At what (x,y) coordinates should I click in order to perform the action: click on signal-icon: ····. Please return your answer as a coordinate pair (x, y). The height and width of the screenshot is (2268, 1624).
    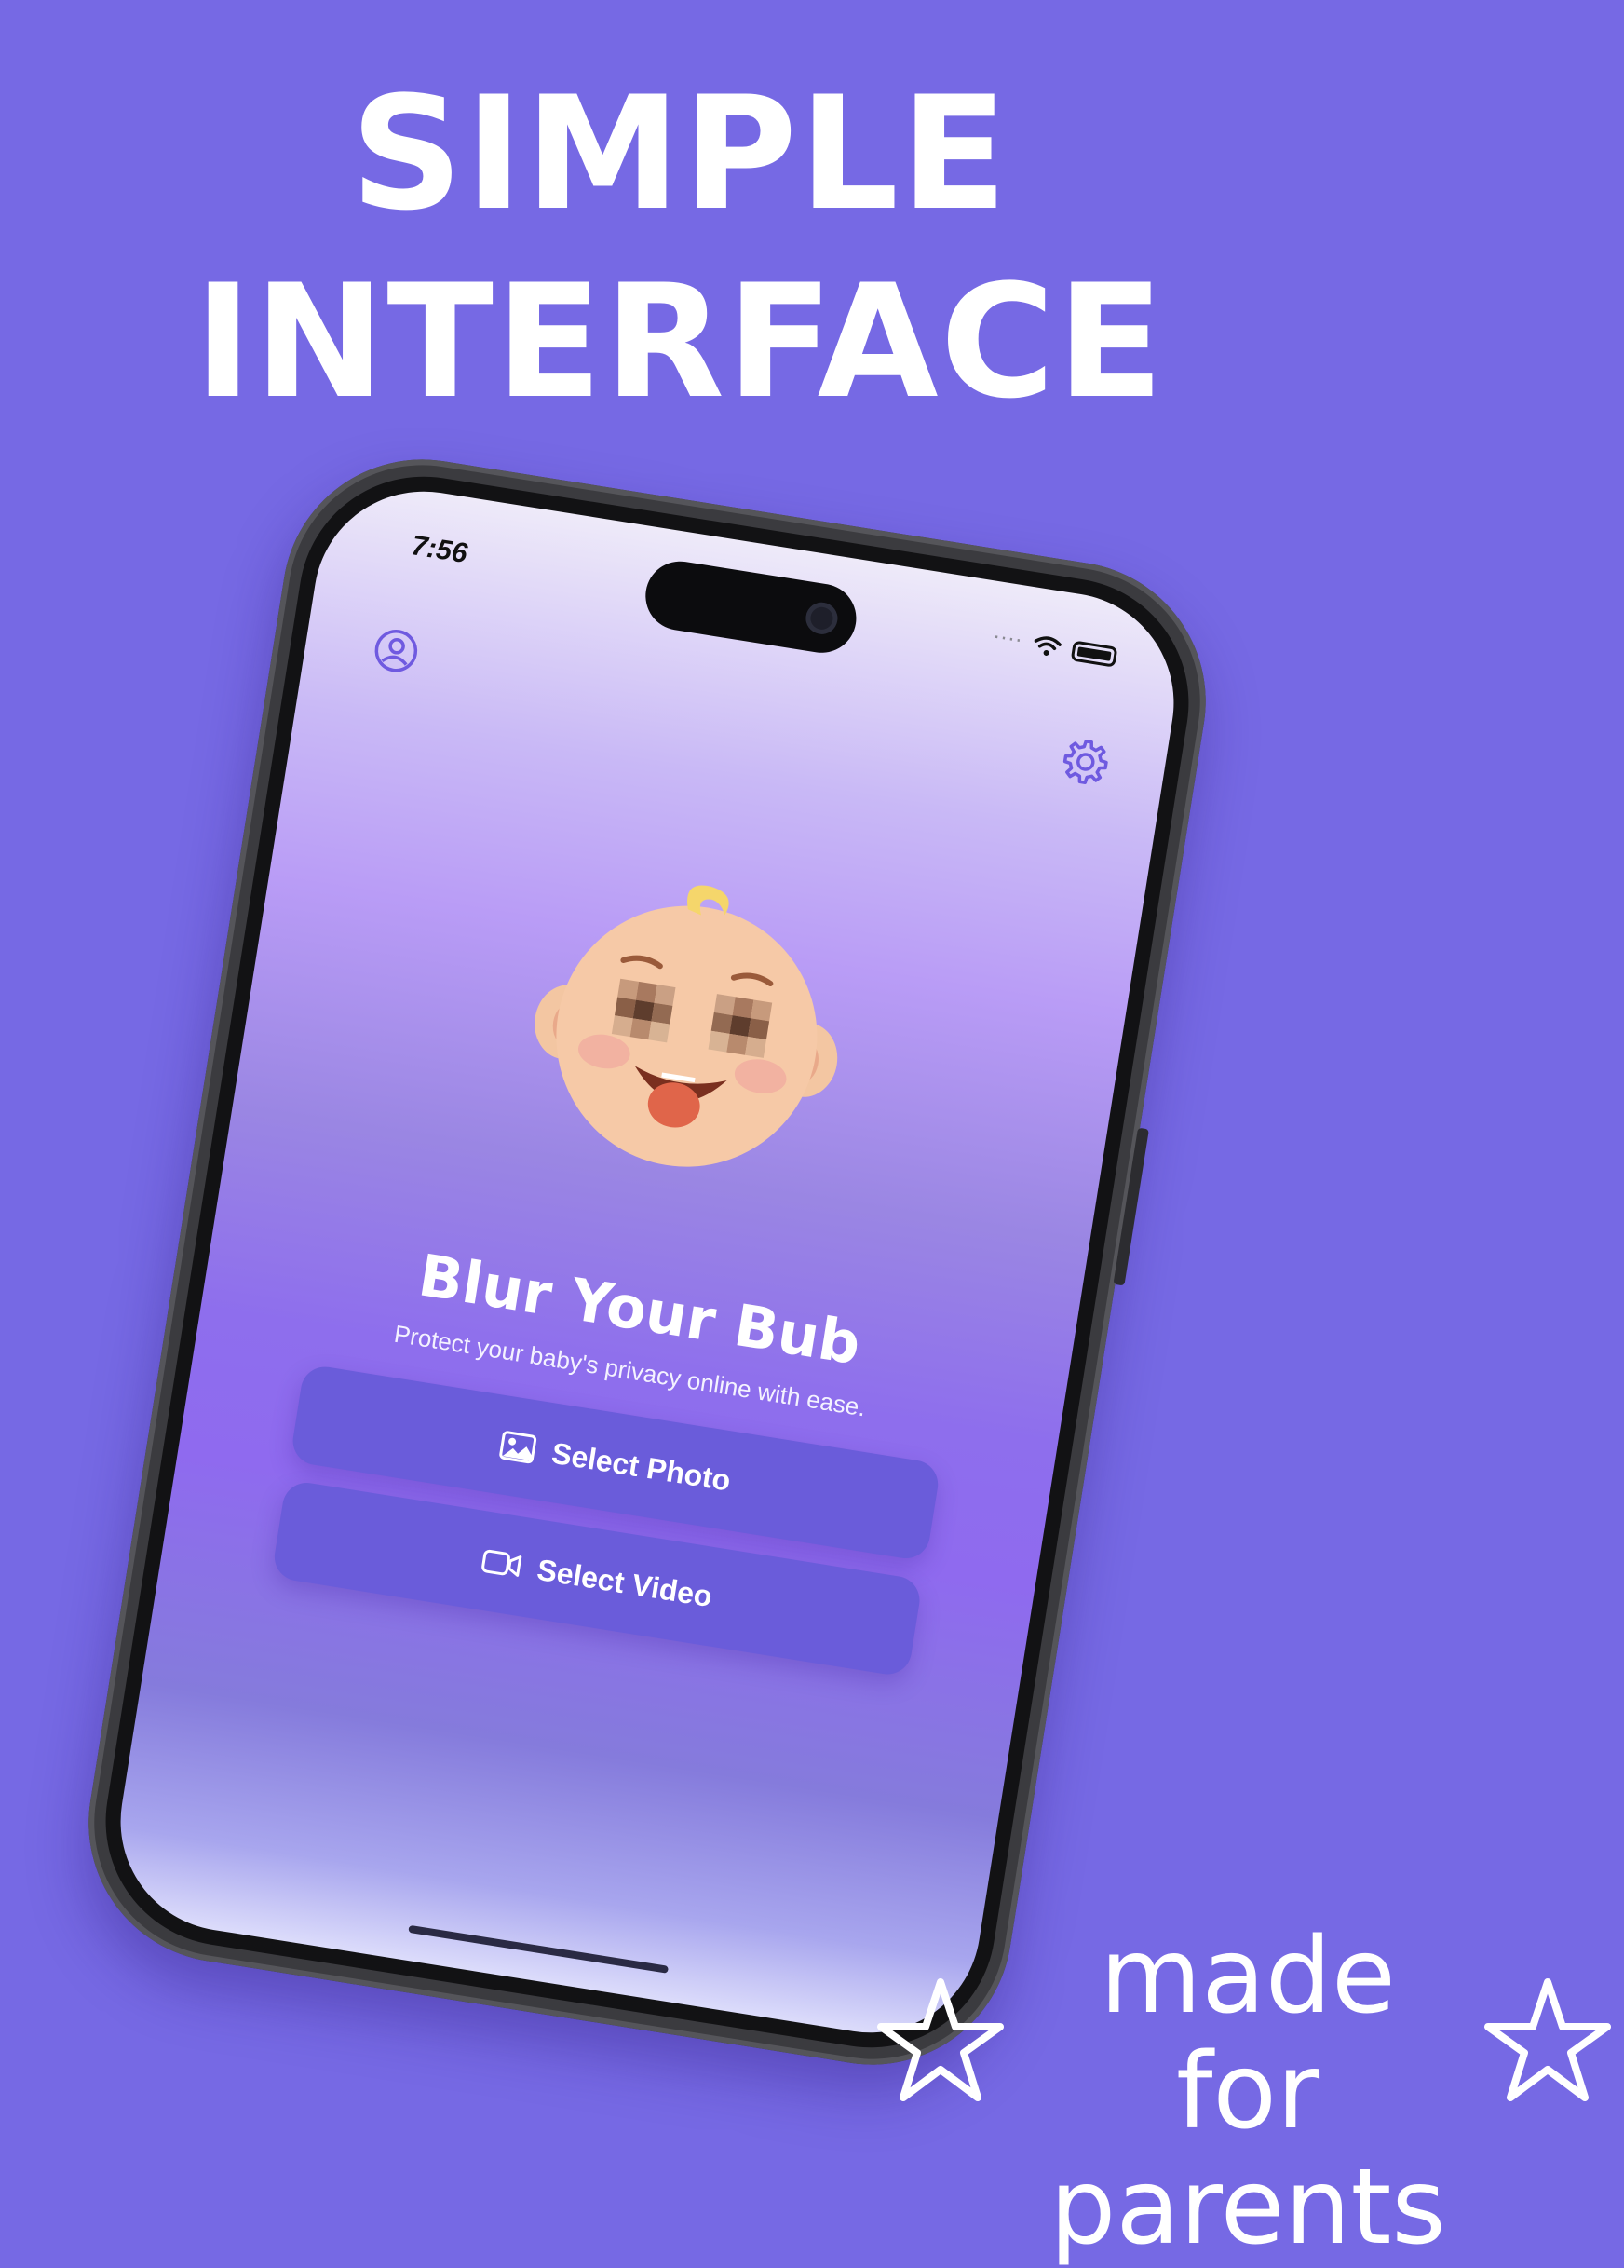
    Looking at the image, I should click on (1008, 640).